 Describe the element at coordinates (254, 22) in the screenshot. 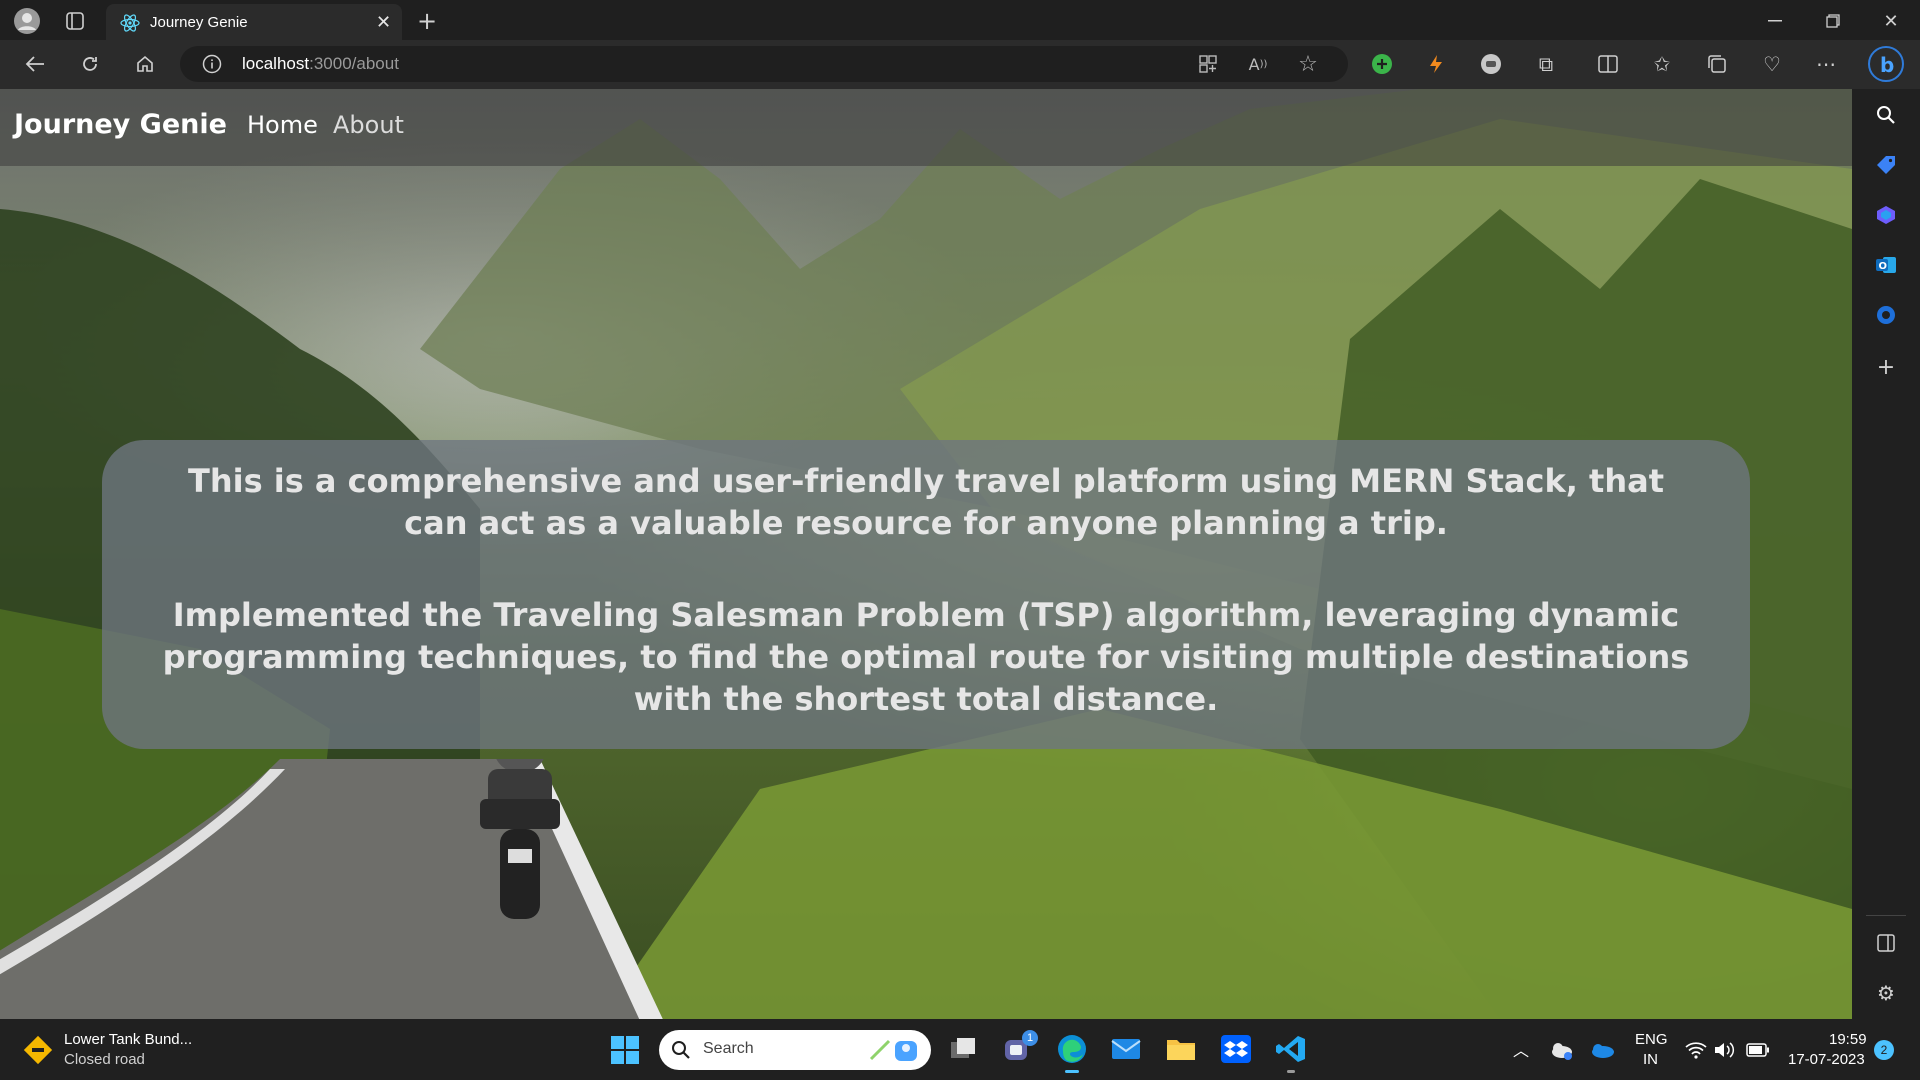

I see `tab-journey-genie: Journey Genie ✕` at that location.